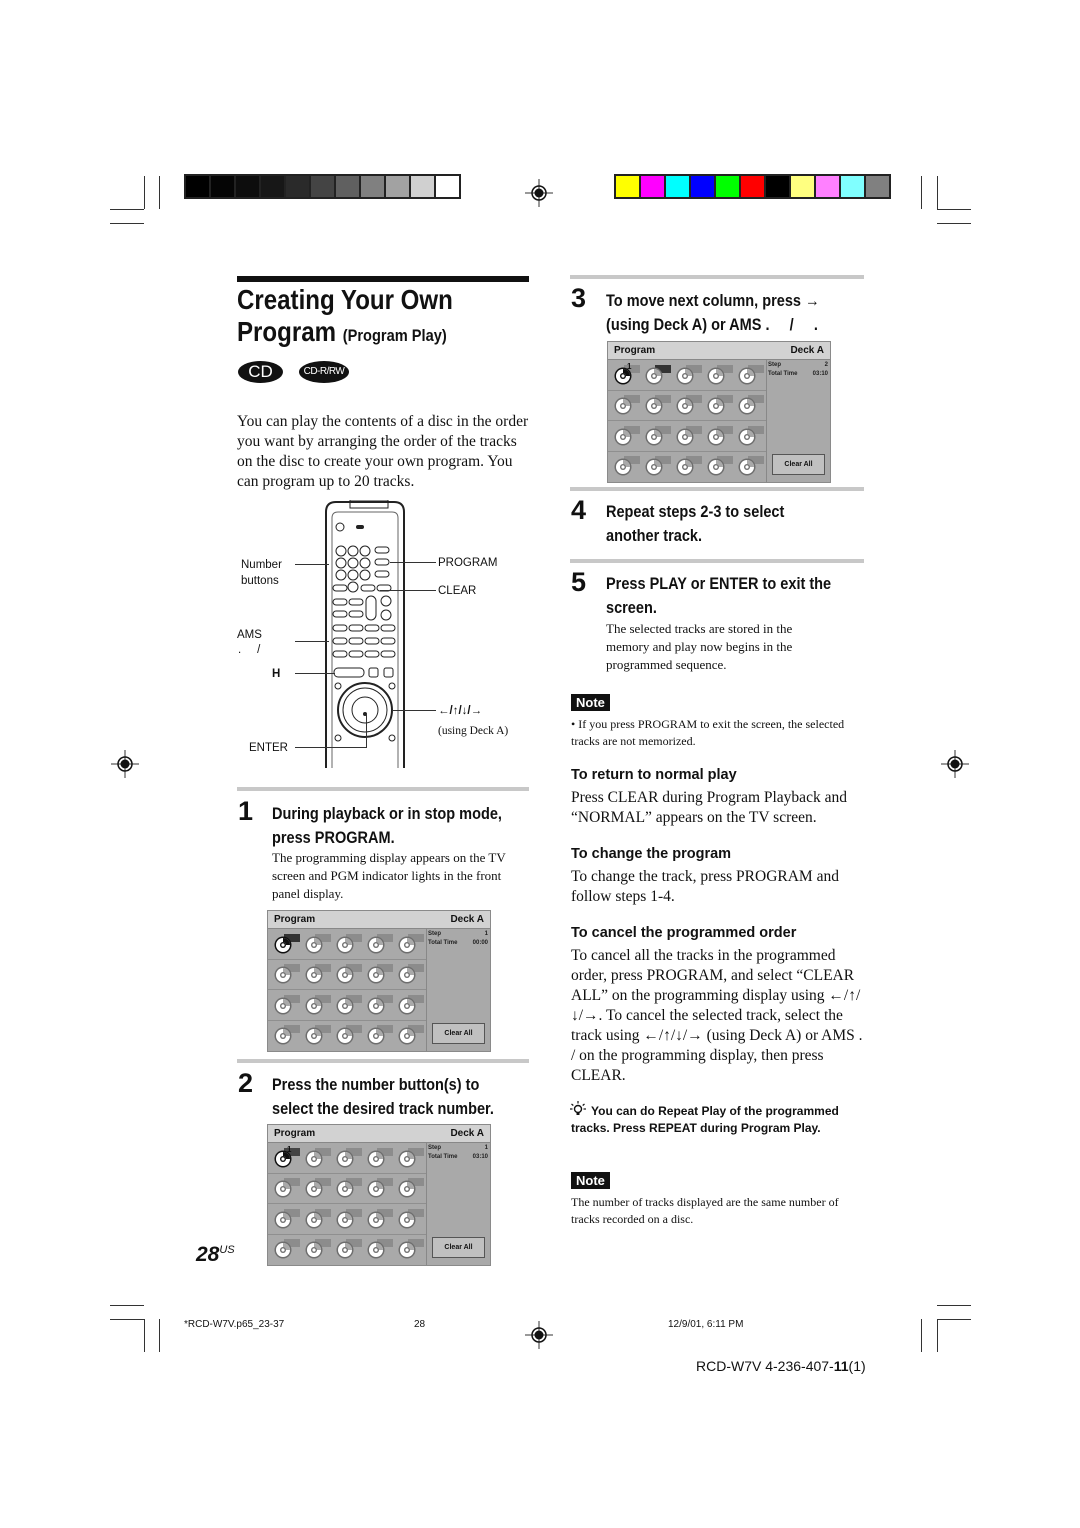  Describe the element at coordinates (347, 990) in the screenshot. I see `track-grid` at that location.